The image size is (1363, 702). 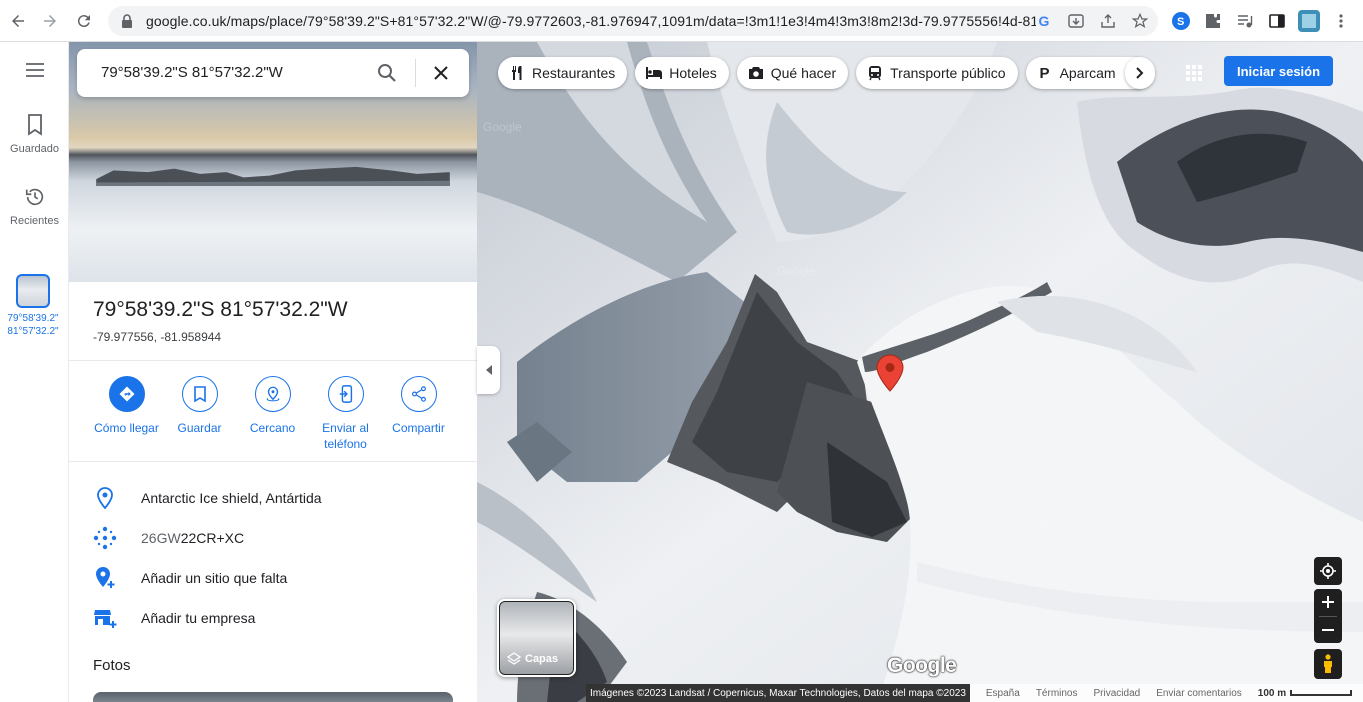 I want to click on zoom-controls, so click(x=1328, y=616).